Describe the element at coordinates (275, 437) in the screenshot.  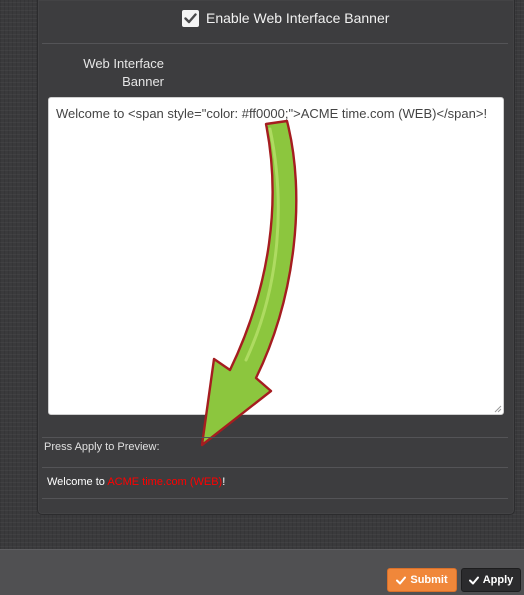
I see `preview-top-divider` at that location.